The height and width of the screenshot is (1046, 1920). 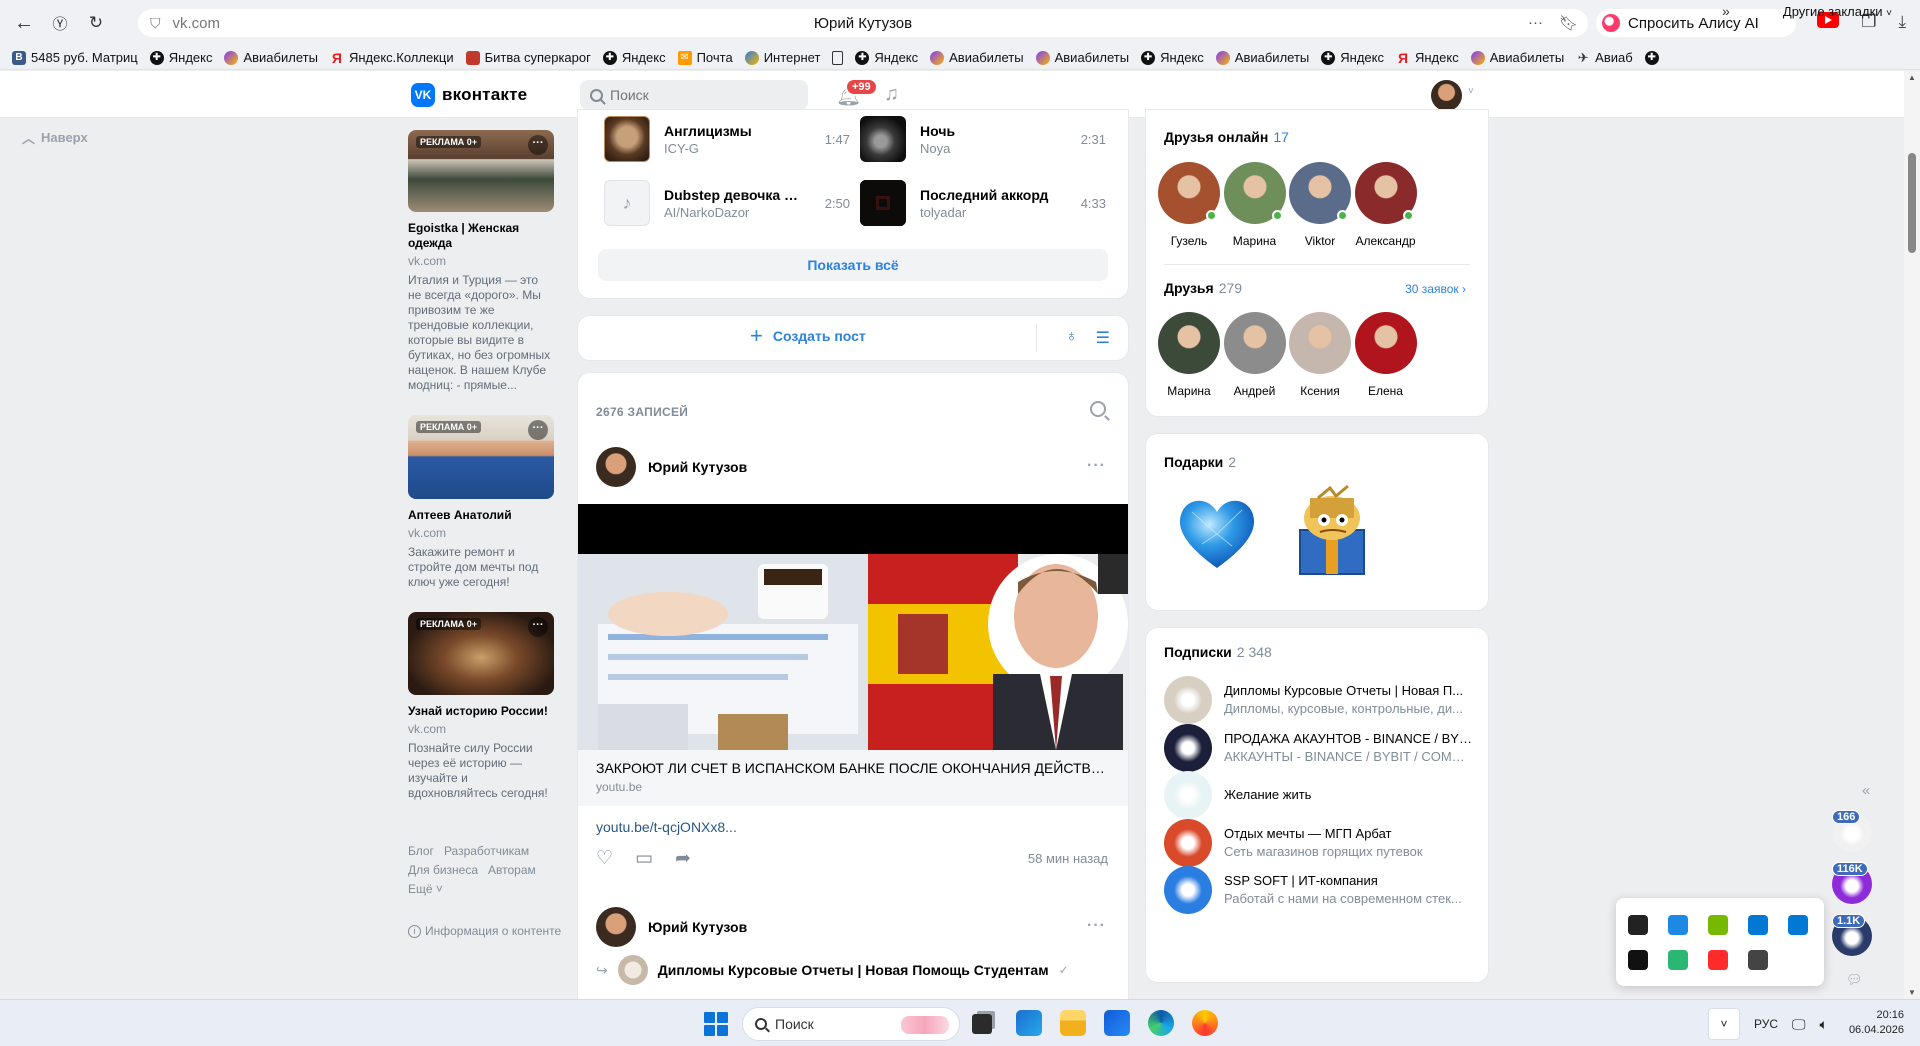 I want to click on share-icon: ➦, so click(x=683, y=858).